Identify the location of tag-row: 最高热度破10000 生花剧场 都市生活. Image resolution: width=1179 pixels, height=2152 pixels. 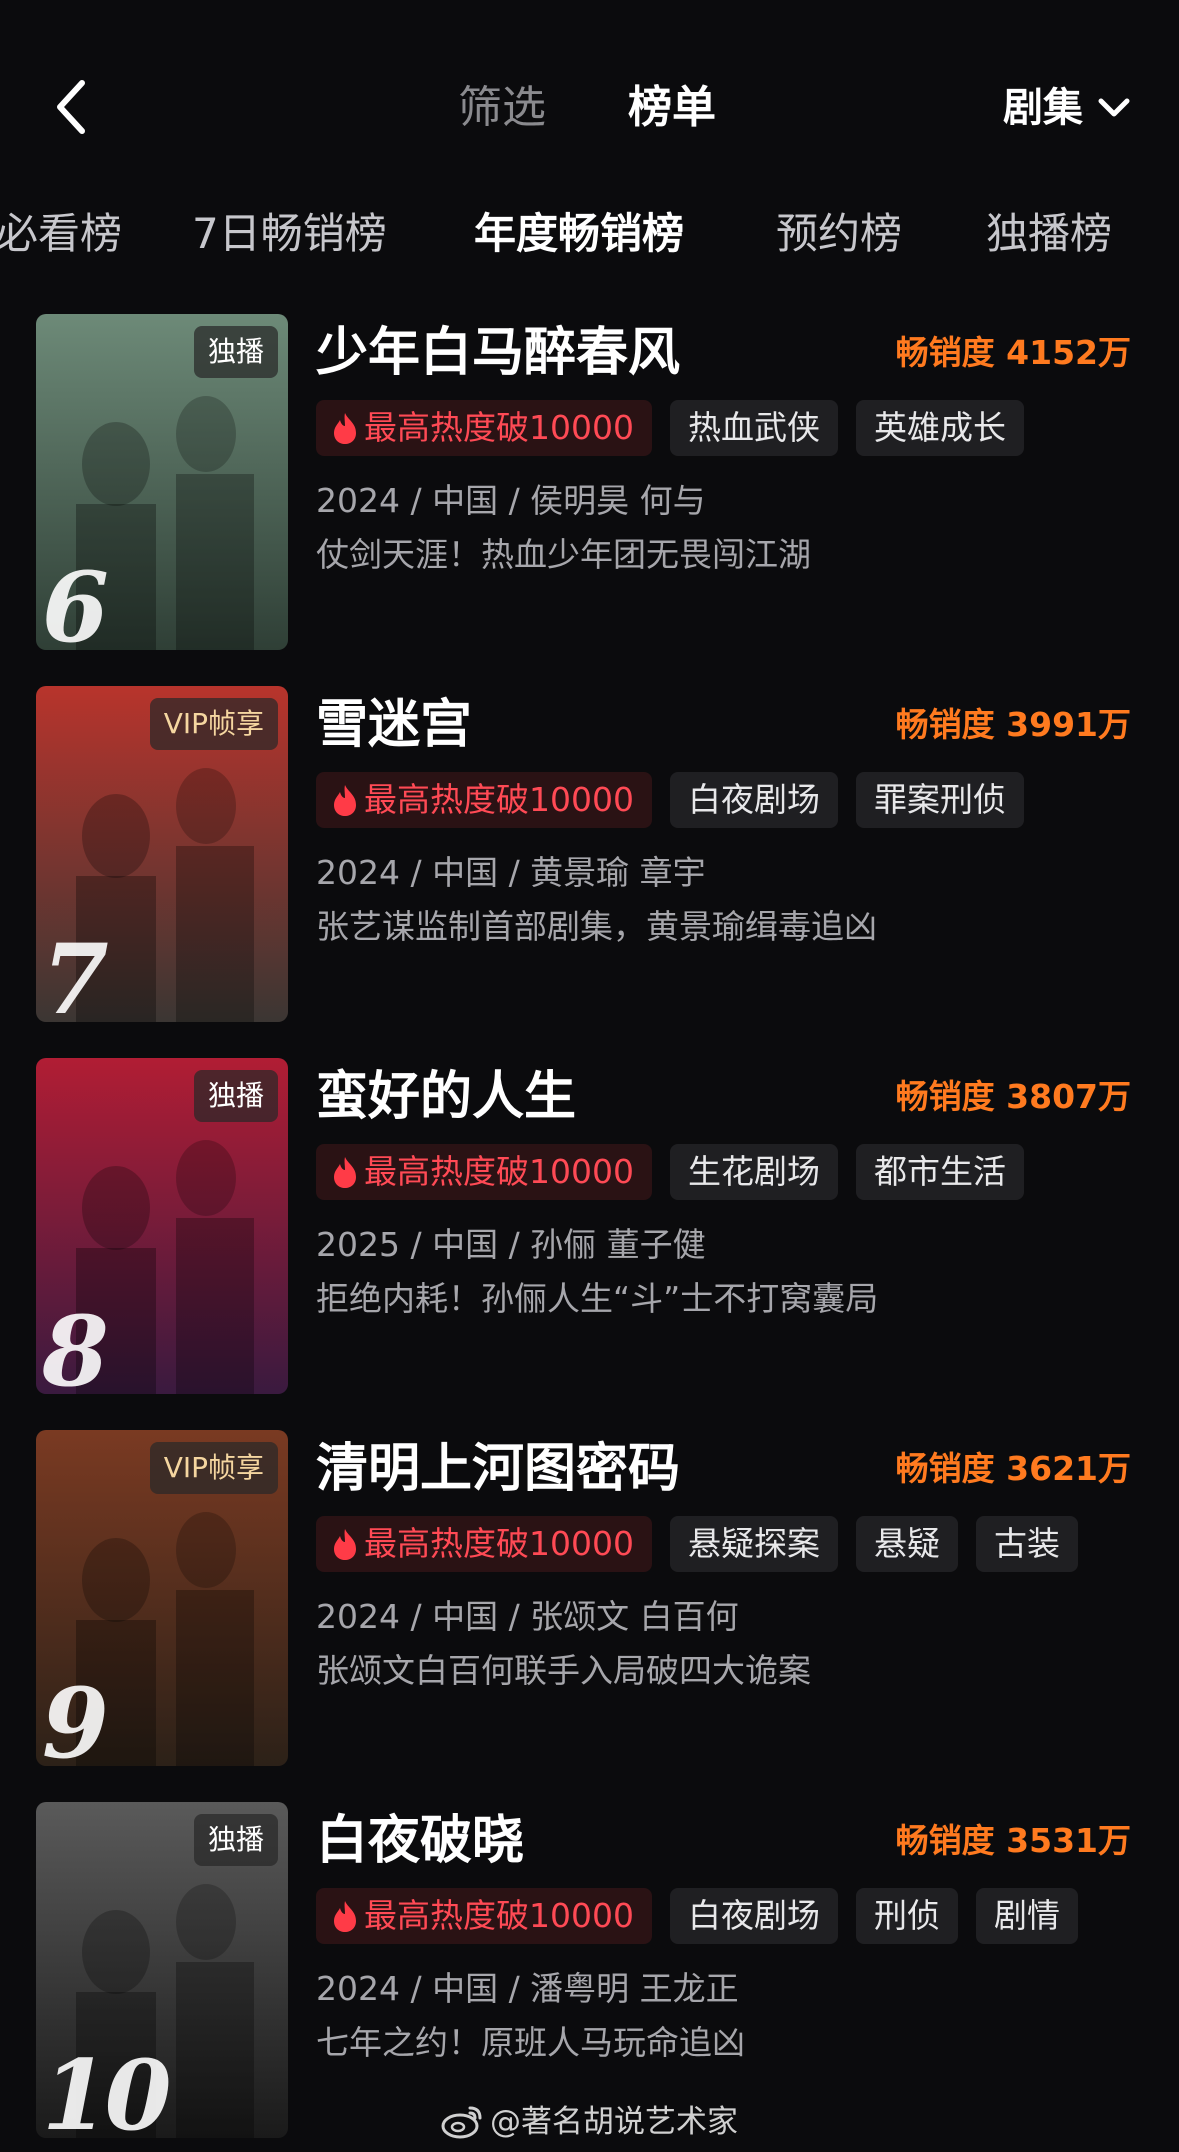
(679, 1172).